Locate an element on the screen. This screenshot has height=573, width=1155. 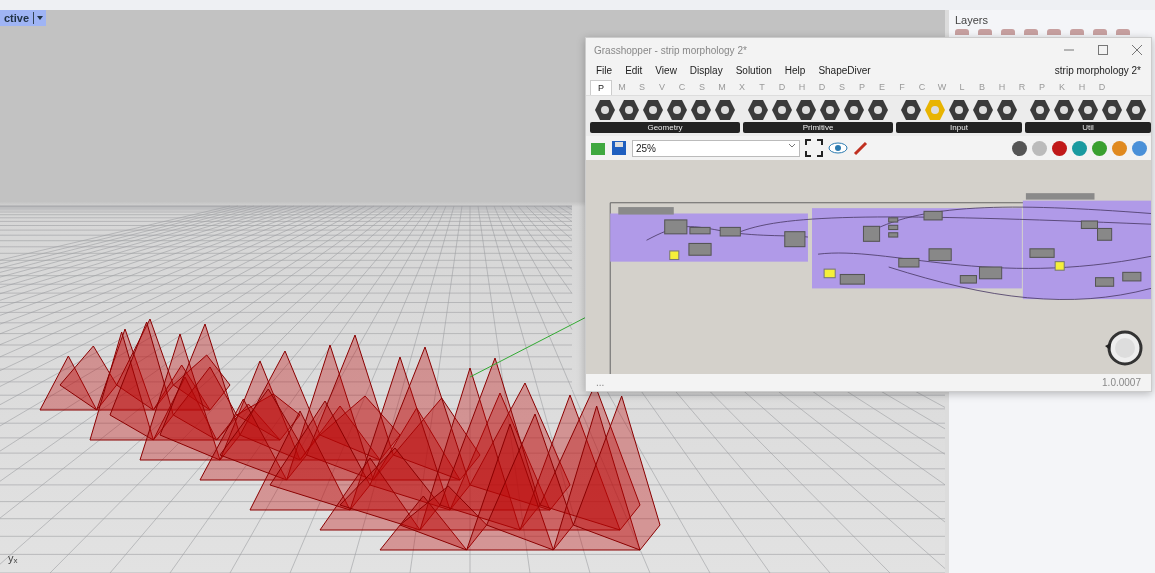
ribbon-tab: W is located at coordinates (942, 87).